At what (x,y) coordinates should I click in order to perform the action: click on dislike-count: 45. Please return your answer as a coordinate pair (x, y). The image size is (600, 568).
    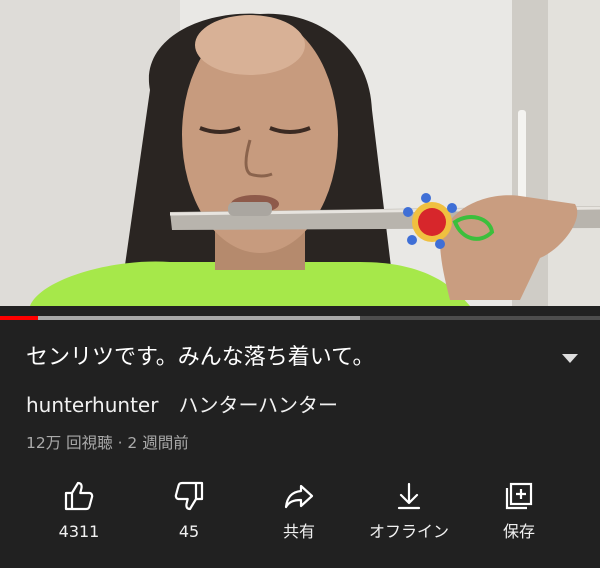
    Looking at the image, I should click on (189, 531).